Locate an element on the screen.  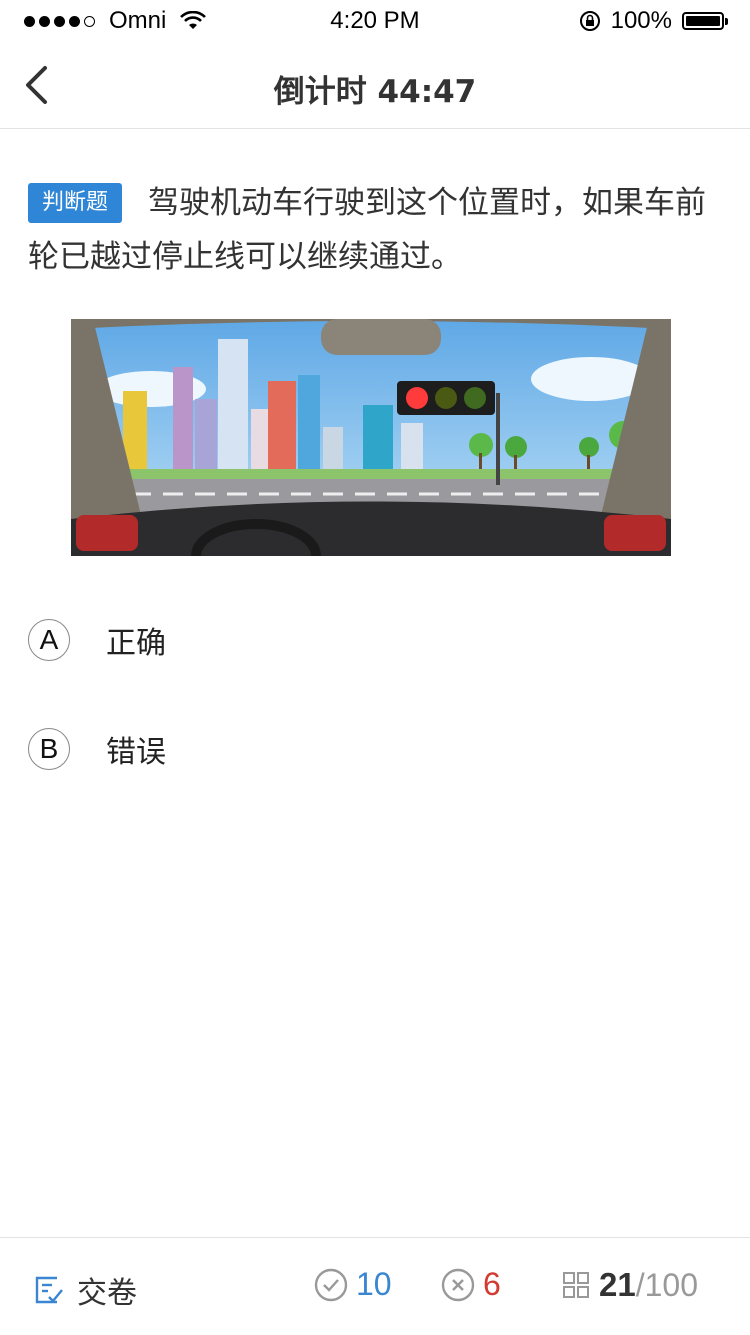
option-b-letter: B is located at coordinates (49, 749).